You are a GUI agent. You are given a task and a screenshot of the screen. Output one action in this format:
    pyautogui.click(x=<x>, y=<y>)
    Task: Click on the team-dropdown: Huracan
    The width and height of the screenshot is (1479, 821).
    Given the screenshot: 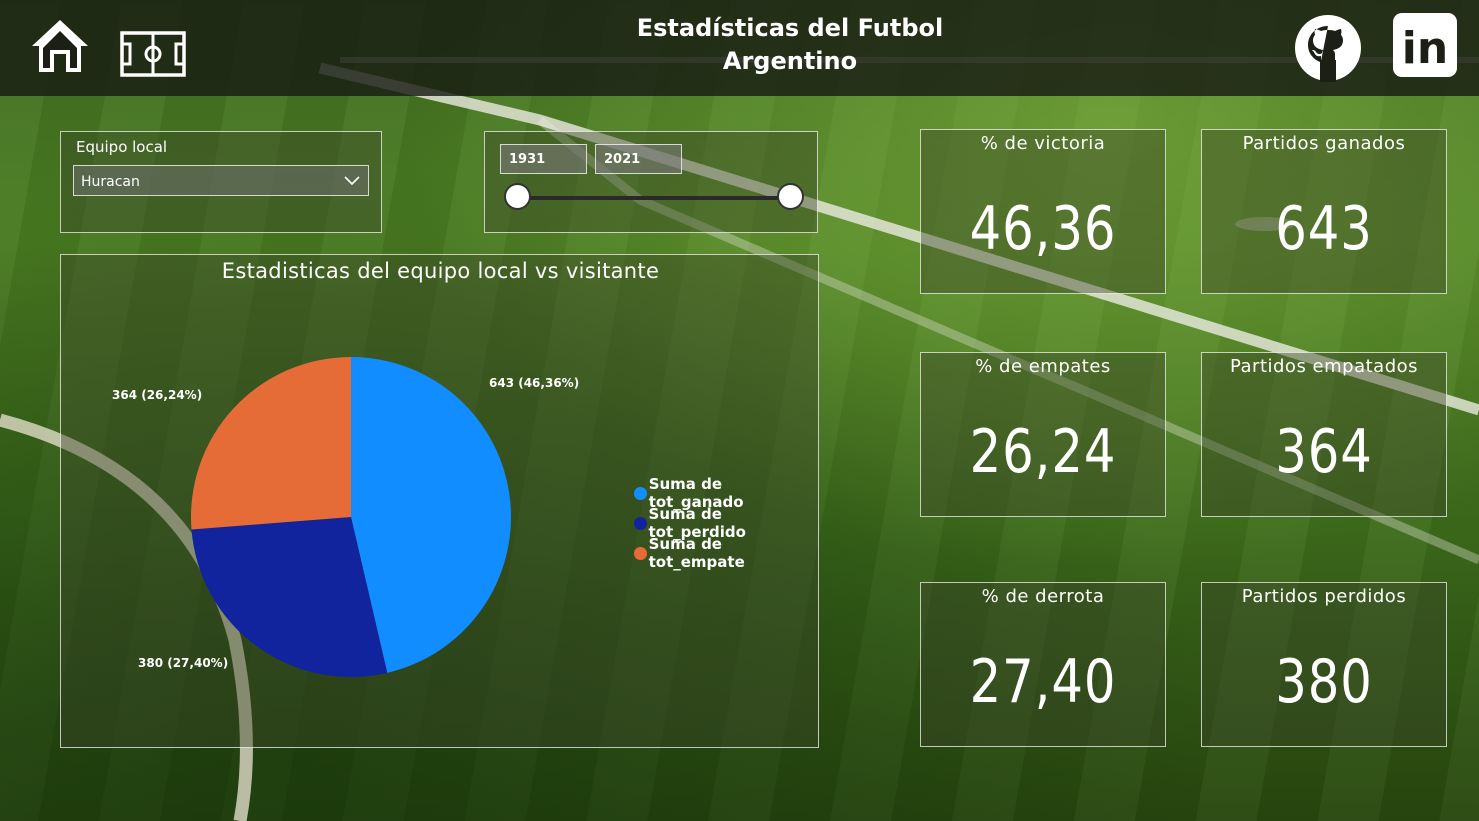 What is the action you would take?
    pyautogui.click(x=221, y=180)
    